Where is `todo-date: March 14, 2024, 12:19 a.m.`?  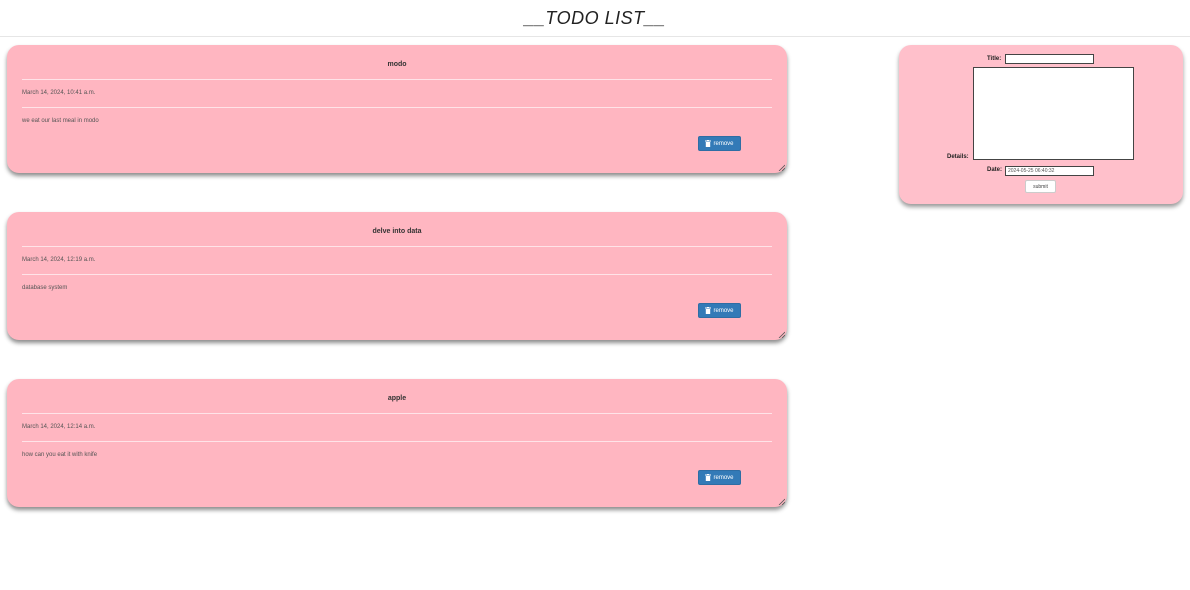 todo-date: March 14, 2024, 12:19 a.m. is located at coordinates (59, 260).